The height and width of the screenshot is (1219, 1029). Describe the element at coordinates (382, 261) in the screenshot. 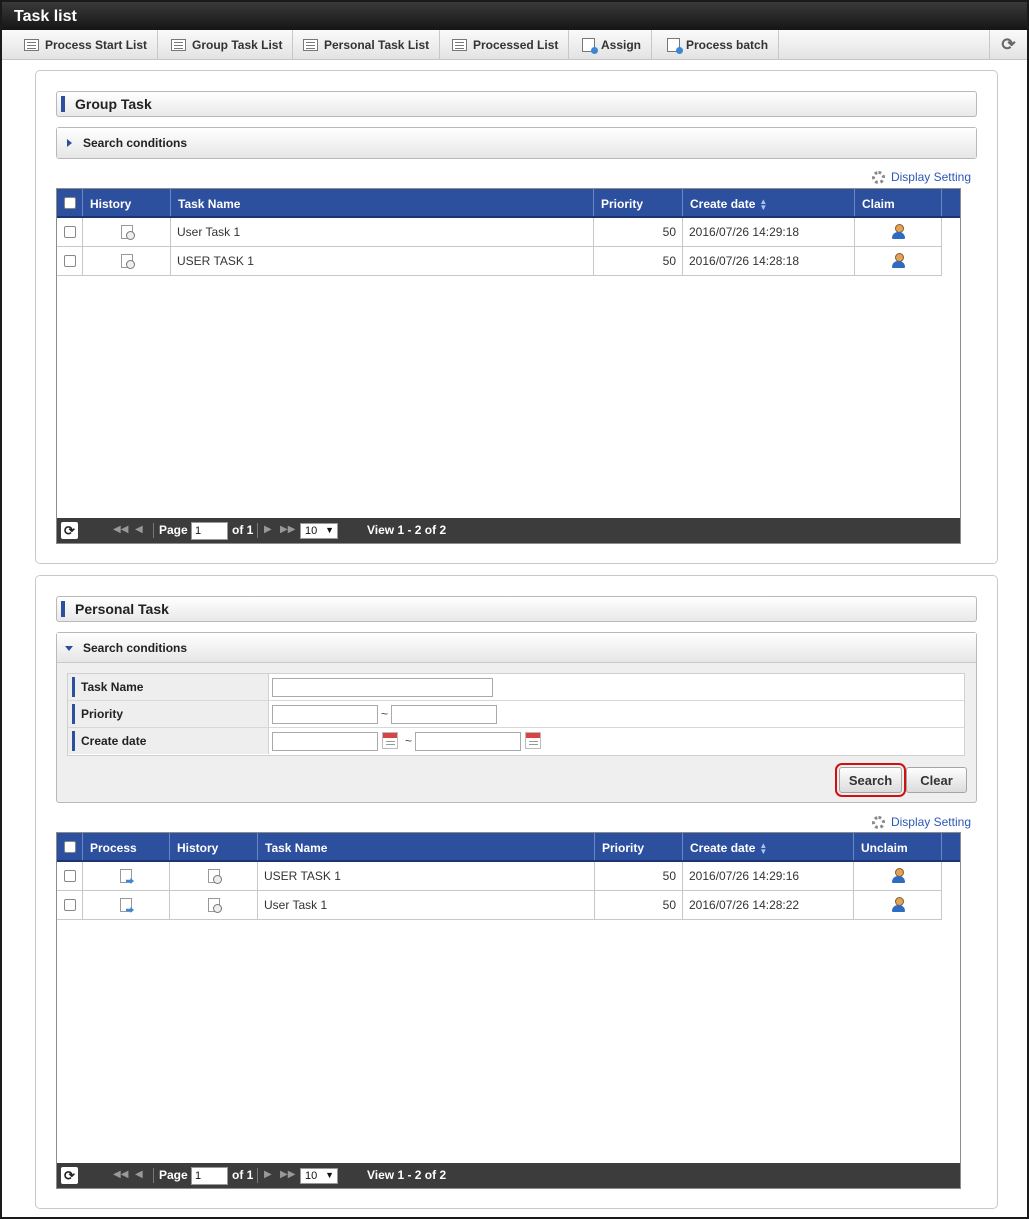

I see `task-name-cell: USER TASK 1` at that location.